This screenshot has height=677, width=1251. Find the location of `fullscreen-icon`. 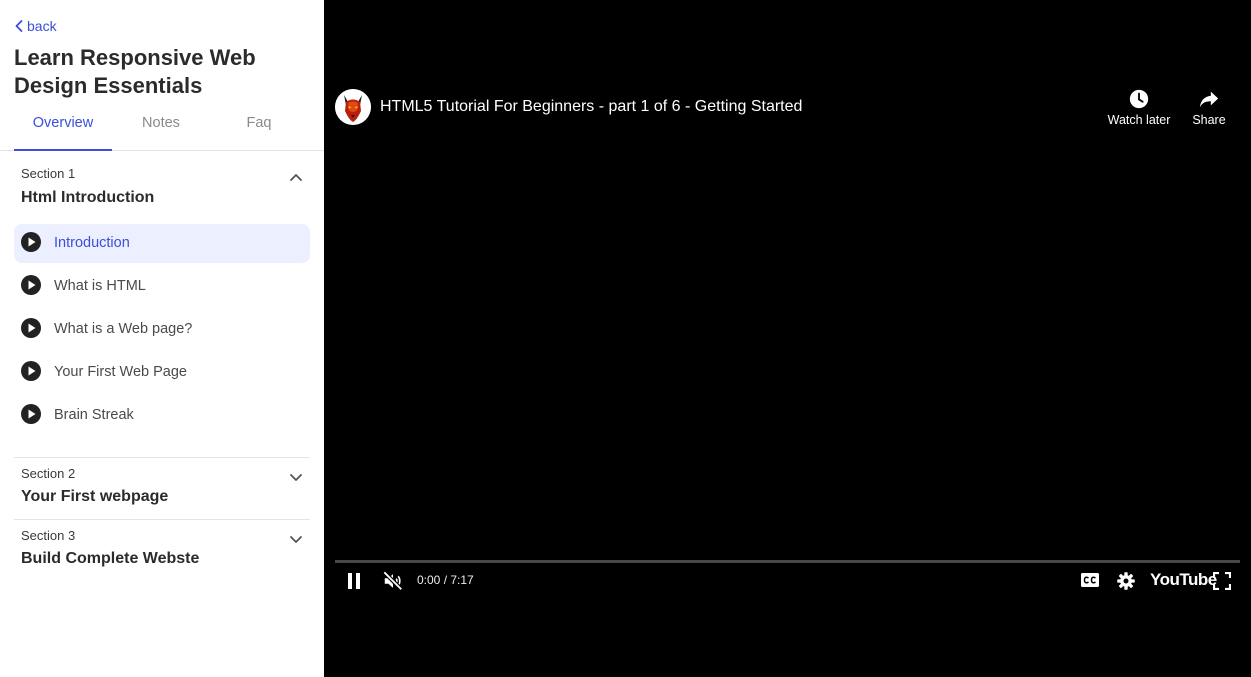

fullscreen-icon is located at coordinates (1222, 581).